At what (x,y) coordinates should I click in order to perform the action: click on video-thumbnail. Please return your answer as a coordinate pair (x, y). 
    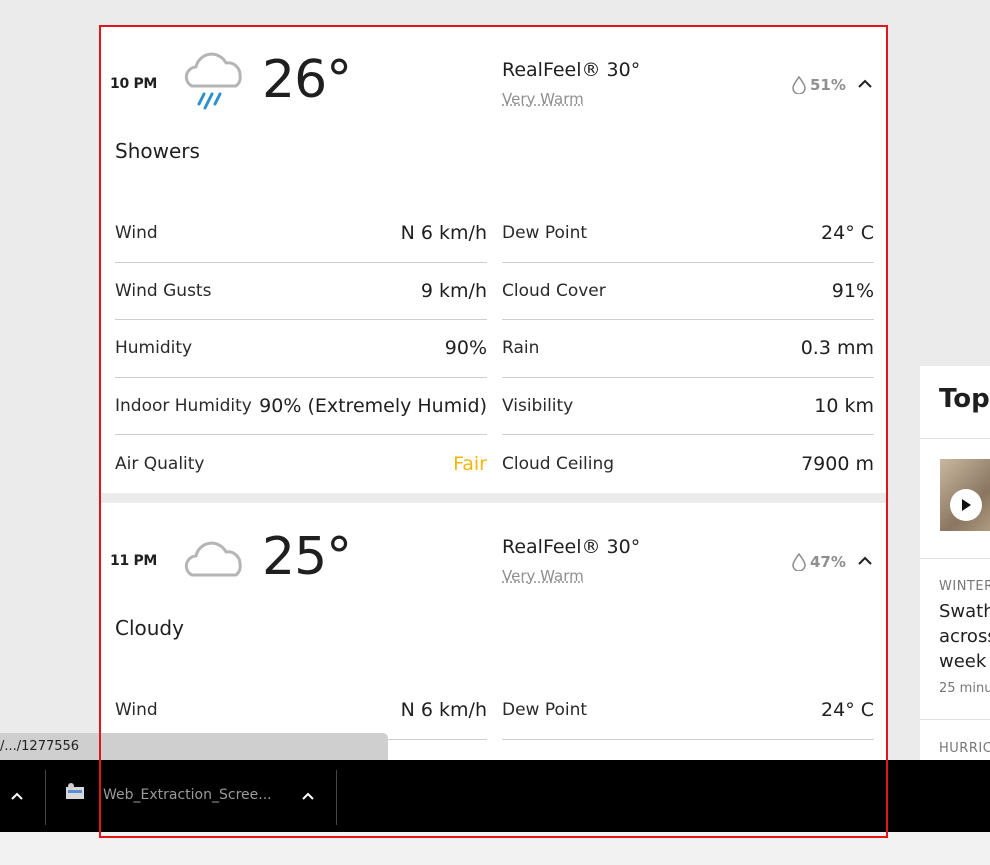
    Looking at the image, I should click on (965, 495).